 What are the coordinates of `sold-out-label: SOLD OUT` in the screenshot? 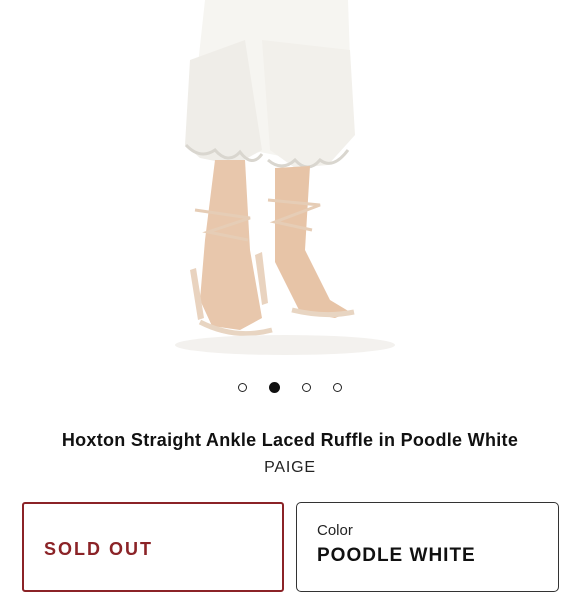 It's located at (98, 549).